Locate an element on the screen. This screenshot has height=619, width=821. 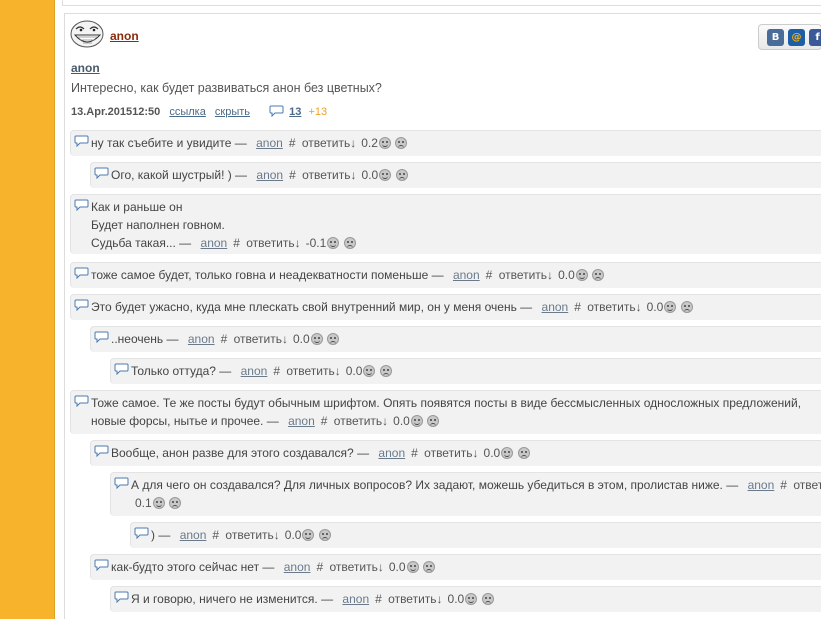
comment-text: ..неочень — is located at coordinates (145, 339).